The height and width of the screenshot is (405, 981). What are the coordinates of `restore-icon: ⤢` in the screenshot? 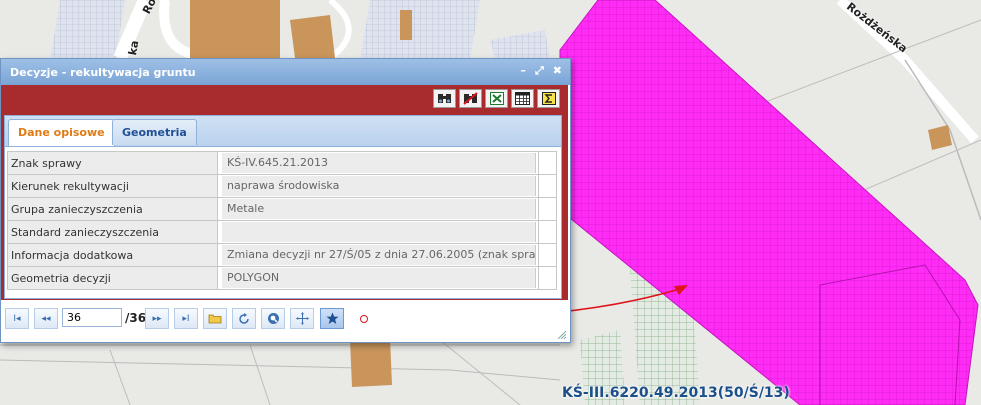 It's located at (539, 71).